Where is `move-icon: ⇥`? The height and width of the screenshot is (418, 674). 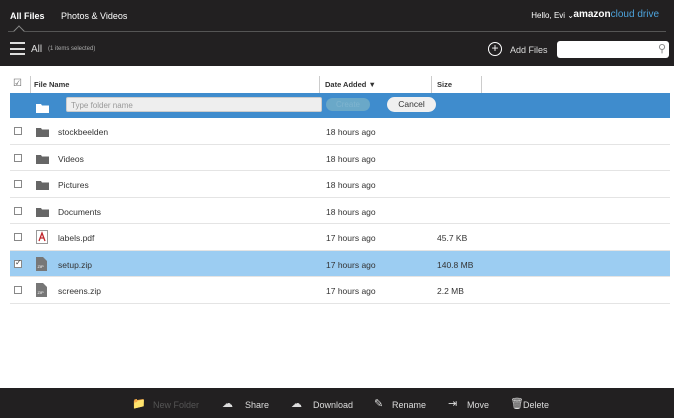 move-icon: ⇥ is located at coordinates (453, 404).